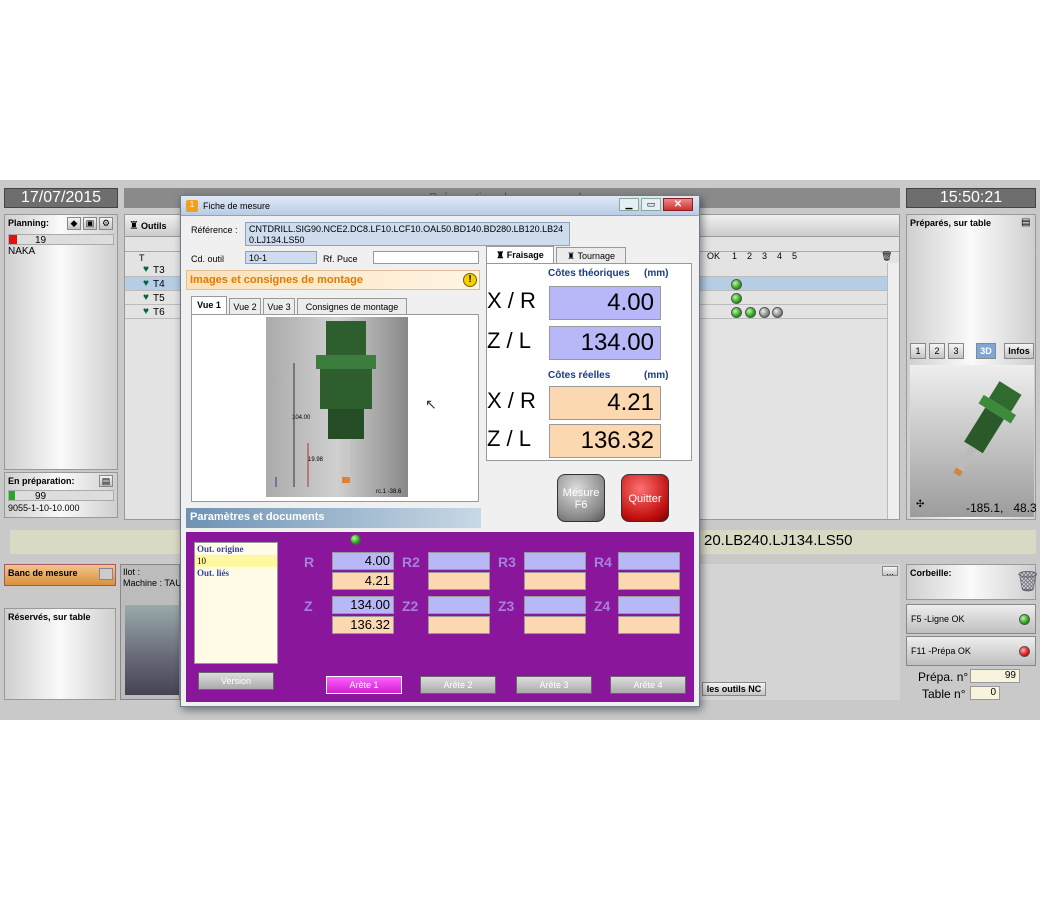  Describe the element at coordinates (209, 305) in the screenshot. I see `tab-vue-1: Vue 1` at that location.